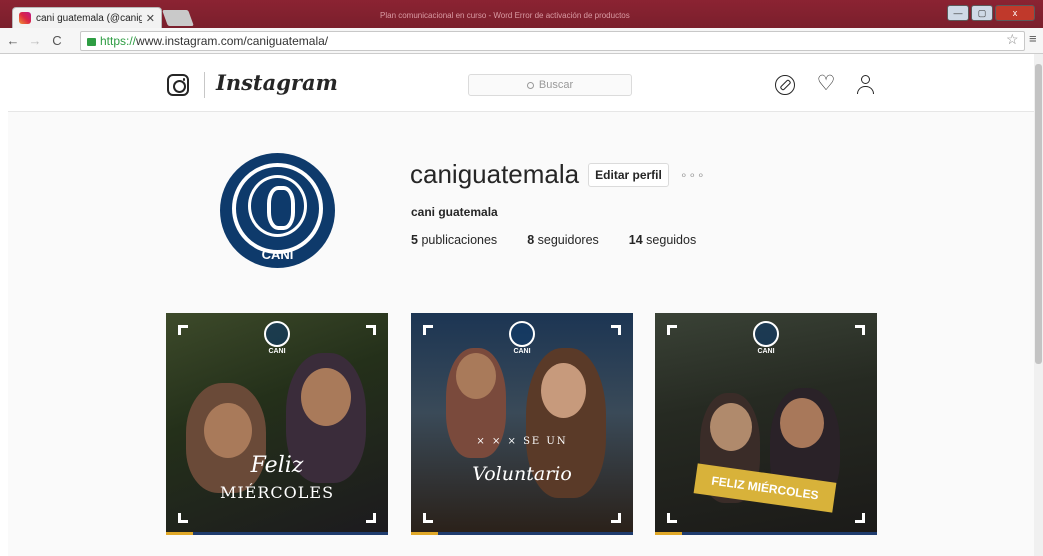 Image resolution: width=1043 pixels, height=556 pixels. What do you see at coordinates (13, 40) in the screenshot?
I see `back-button: ←` at bounding box center [13, 40].